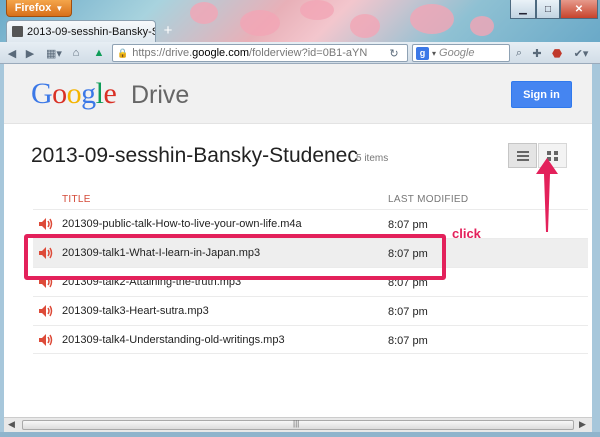 The image size is (600, 437). What do you see at coordinates (59, 8) in the screenshot?
I see `chevron-down-icon: ▼` at bounding box center [59, 8].